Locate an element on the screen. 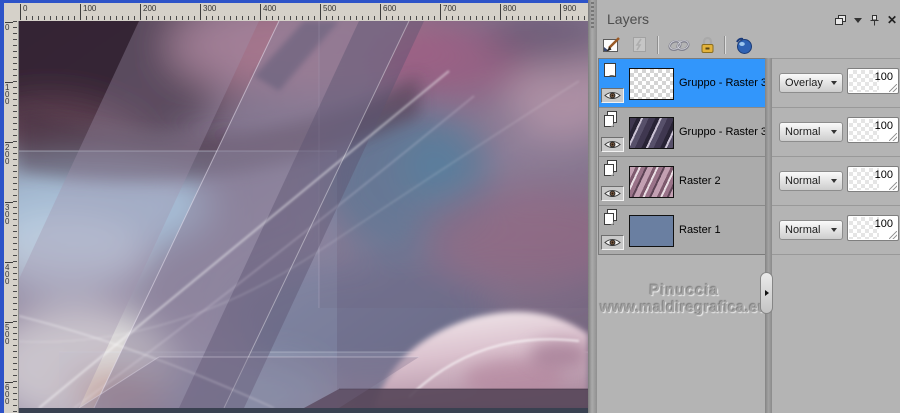 The width and height of the screenshot is (900, 413). layer-row-raster1: Raster 1 is located at coordinates (682, 230).